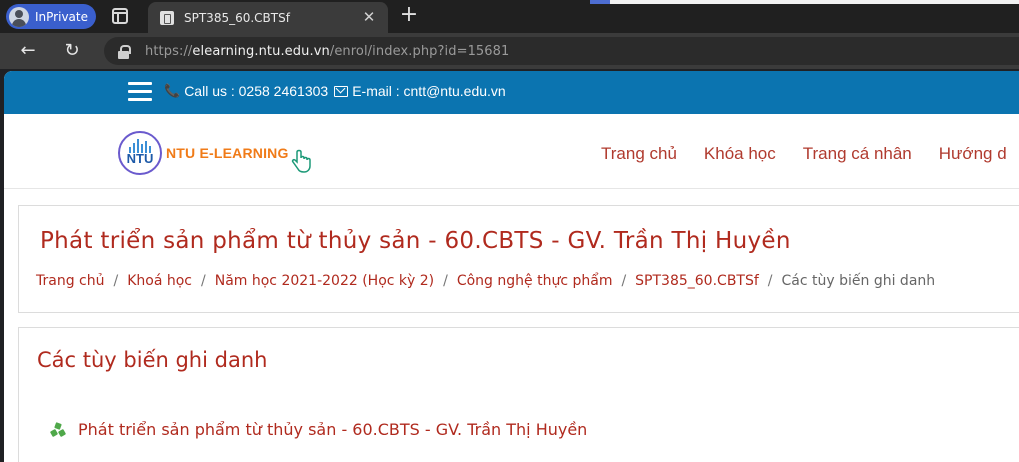 The height and width of the screenshot is (462, 1019). Describe the element at coordinates (535, 281) in the screenshot. I see `breadcrumb-department: Công nghệ thực phẩm` at that location.